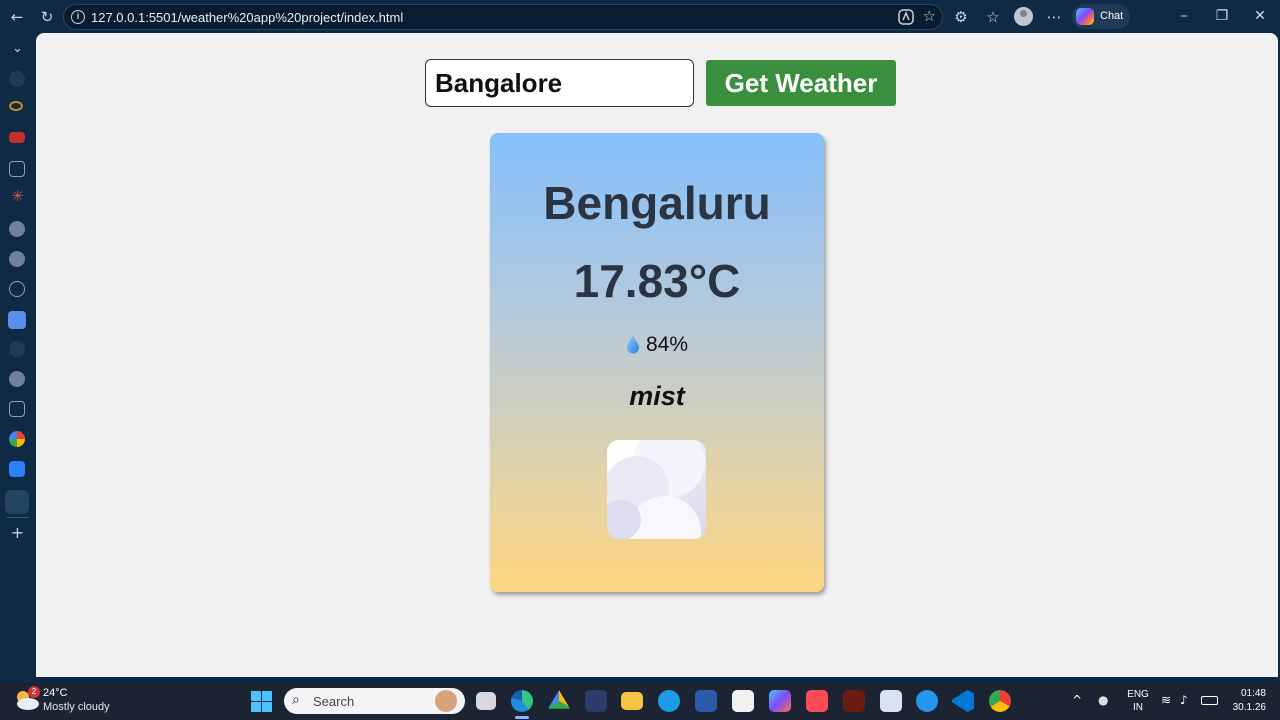 The image size is (1280, 720). I want to click on taskbar-search-label: Search, so click(334, 701).